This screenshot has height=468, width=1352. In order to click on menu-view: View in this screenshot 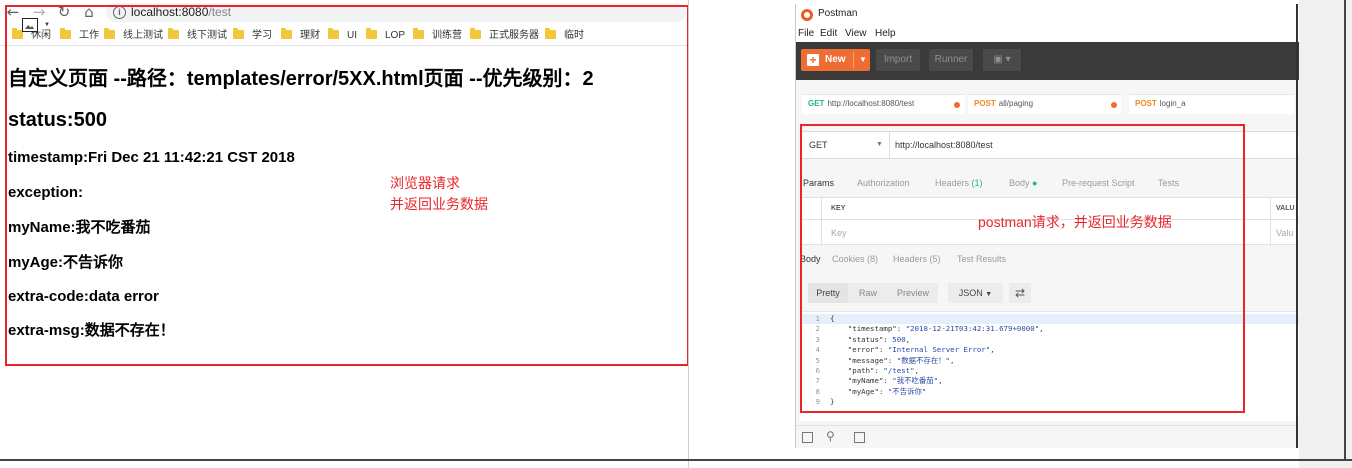, I will do `click(856, 33)`.